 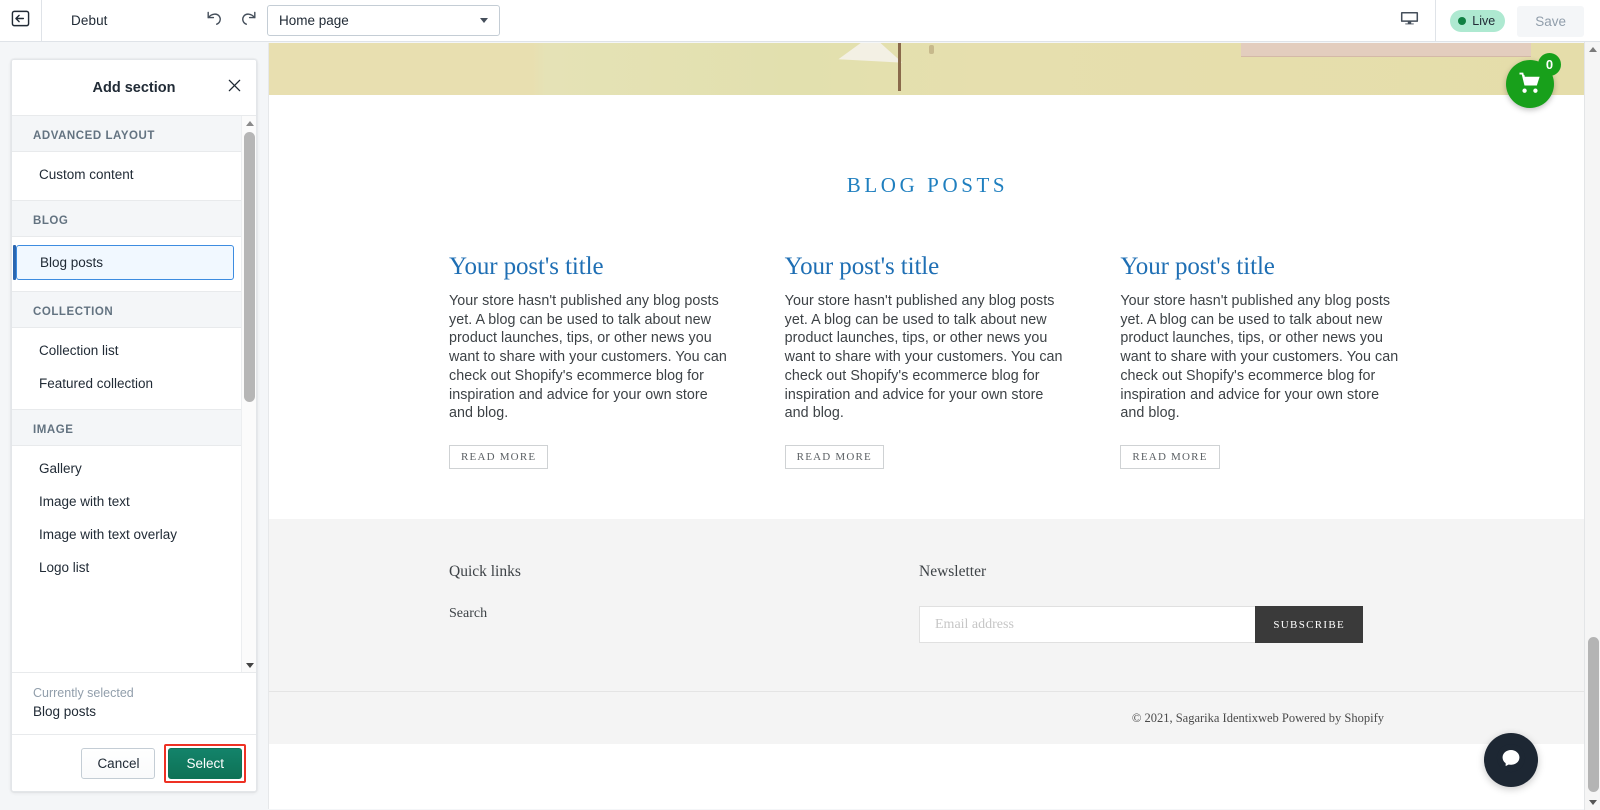 What do you see at coordinates (314, 20) in the screenshot?
I see `page-selector-value: Home page` at bounding box center [314, 20].